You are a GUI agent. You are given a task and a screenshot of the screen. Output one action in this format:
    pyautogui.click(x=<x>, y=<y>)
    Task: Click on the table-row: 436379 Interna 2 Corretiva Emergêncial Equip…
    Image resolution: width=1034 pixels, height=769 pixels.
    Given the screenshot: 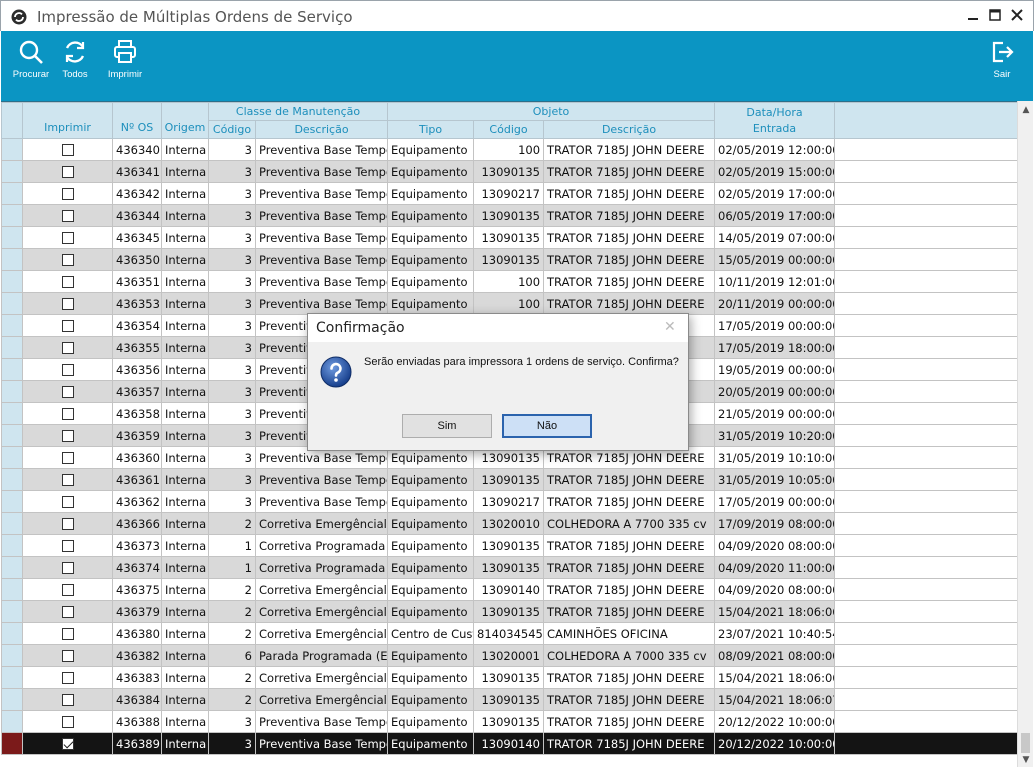 What is the action you would take?
    pyautogui.click(x=509, y=611)
    